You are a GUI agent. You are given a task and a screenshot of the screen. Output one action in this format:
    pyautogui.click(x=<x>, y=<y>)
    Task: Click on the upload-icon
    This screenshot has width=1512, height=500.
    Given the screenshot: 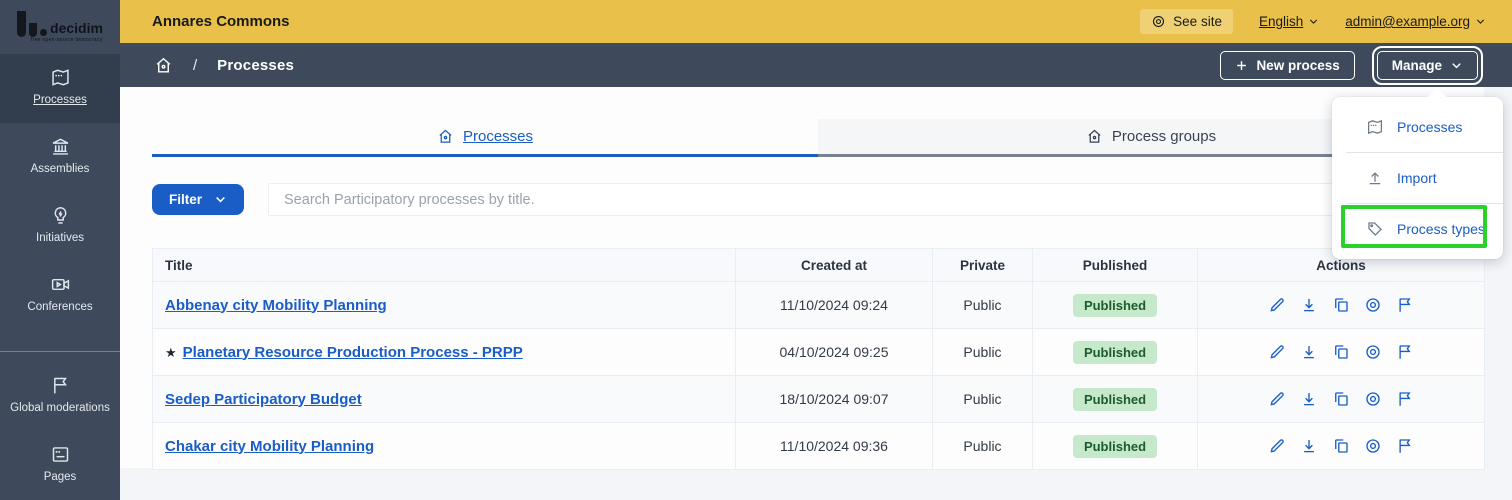 What is the action you would take?
    pyautogui.click(x=1375, y=178)
    